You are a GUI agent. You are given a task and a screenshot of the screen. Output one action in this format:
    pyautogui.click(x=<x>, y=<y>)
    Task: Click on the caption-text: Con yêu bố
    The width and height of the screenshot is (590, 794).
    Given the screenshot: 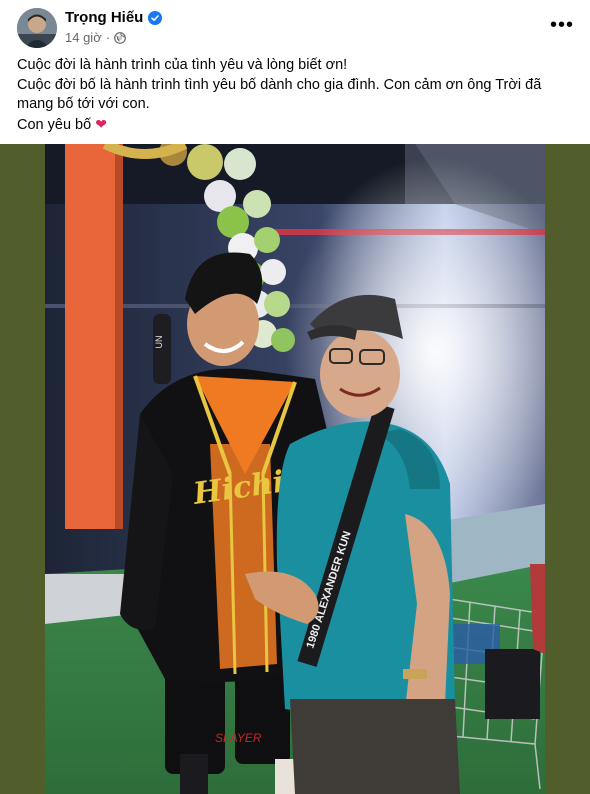 What is the action you would take?
    pyautogui.click(x=54, y=124)
    